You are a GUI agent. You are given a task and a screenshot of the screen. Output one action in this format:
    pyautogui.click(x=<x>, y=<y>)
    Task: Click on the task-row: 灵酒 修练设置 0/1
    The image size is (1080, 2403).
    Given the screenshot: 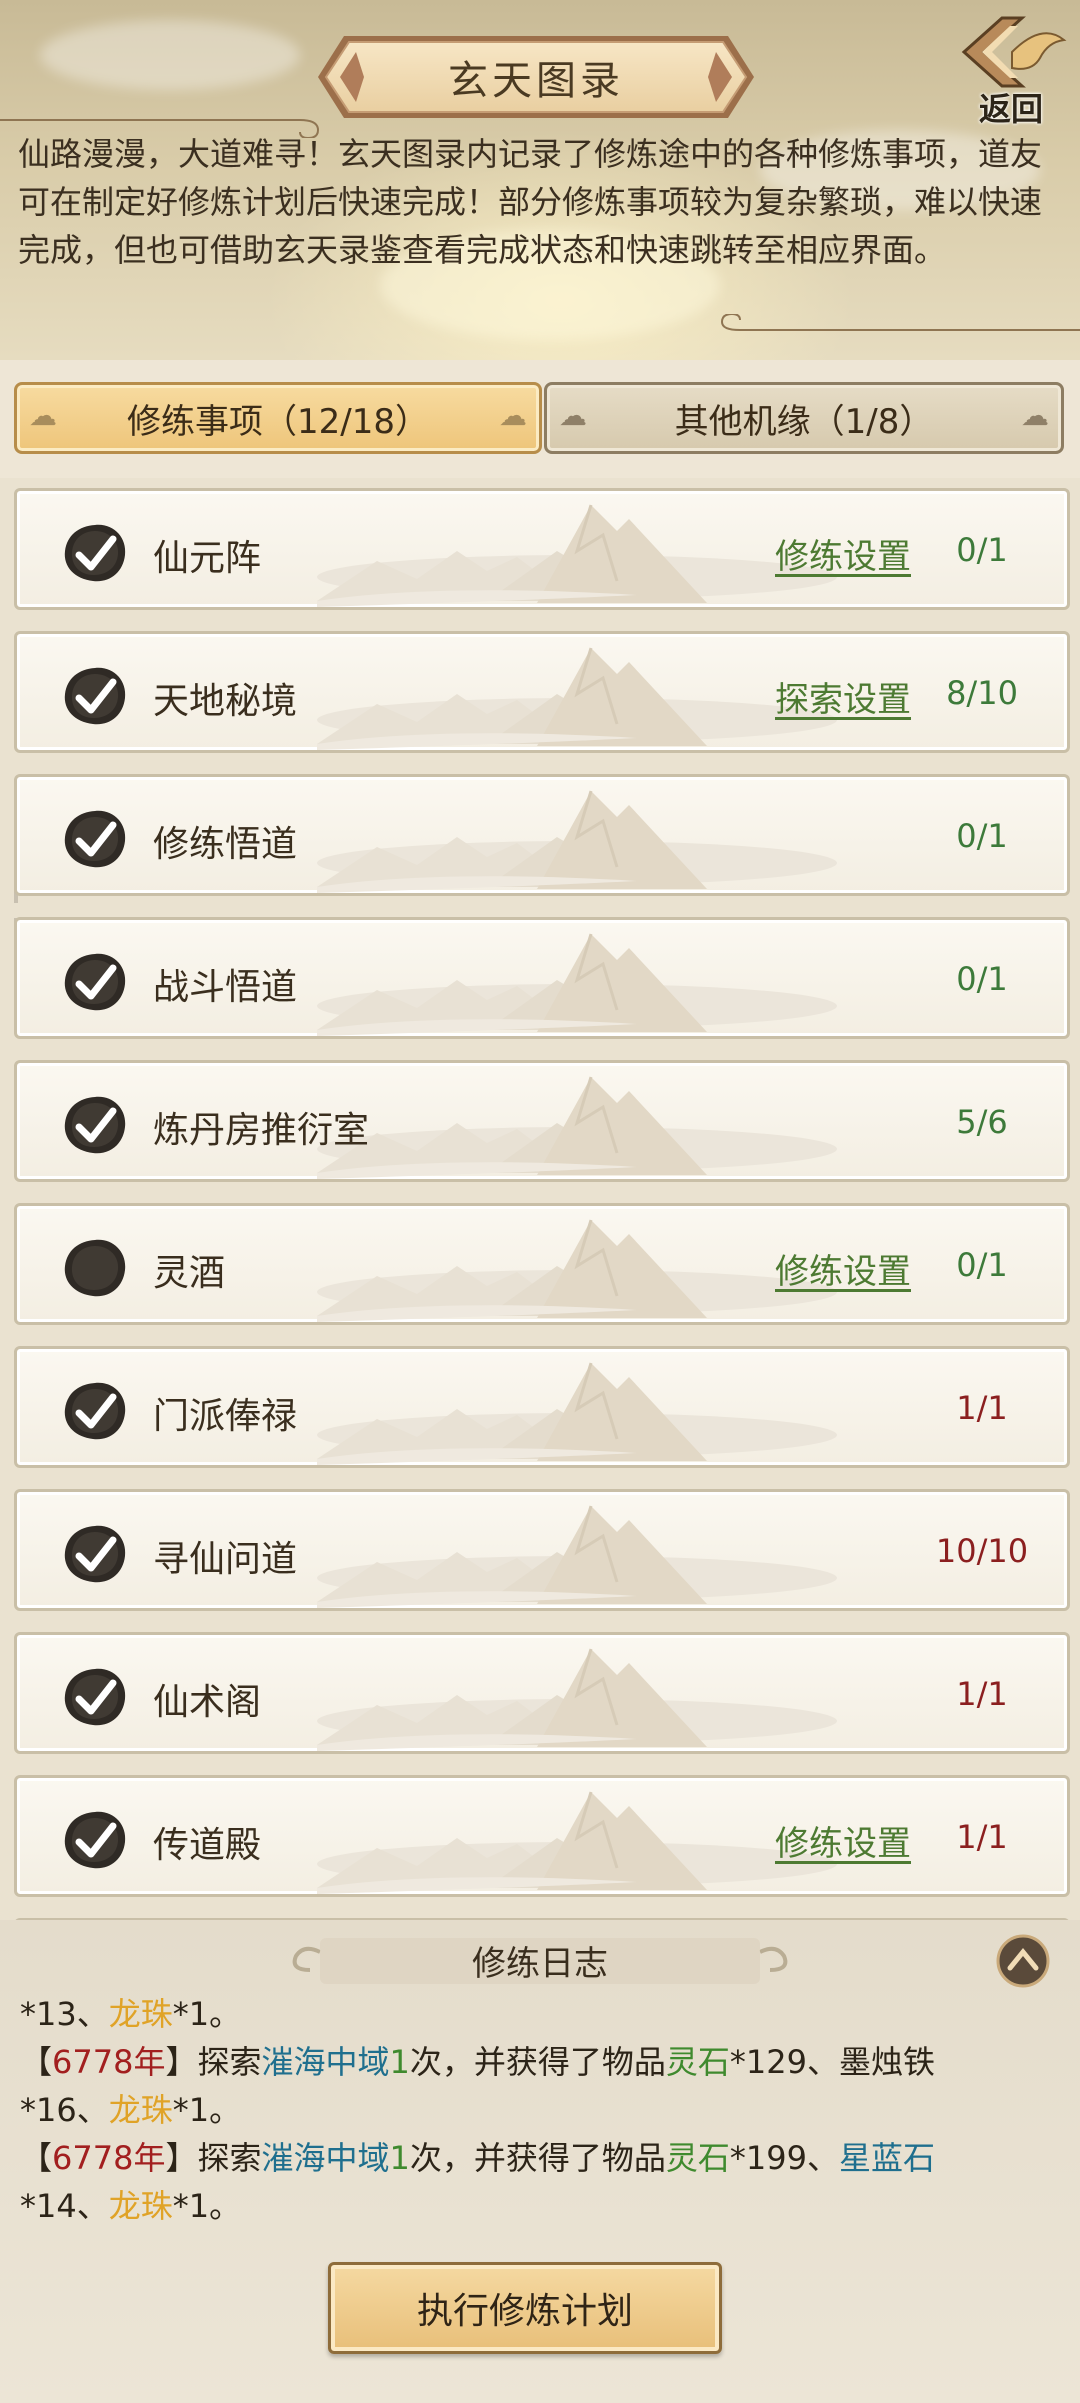 What is the action you would take?
    pyautogui.click(x=542, y=1264)
    